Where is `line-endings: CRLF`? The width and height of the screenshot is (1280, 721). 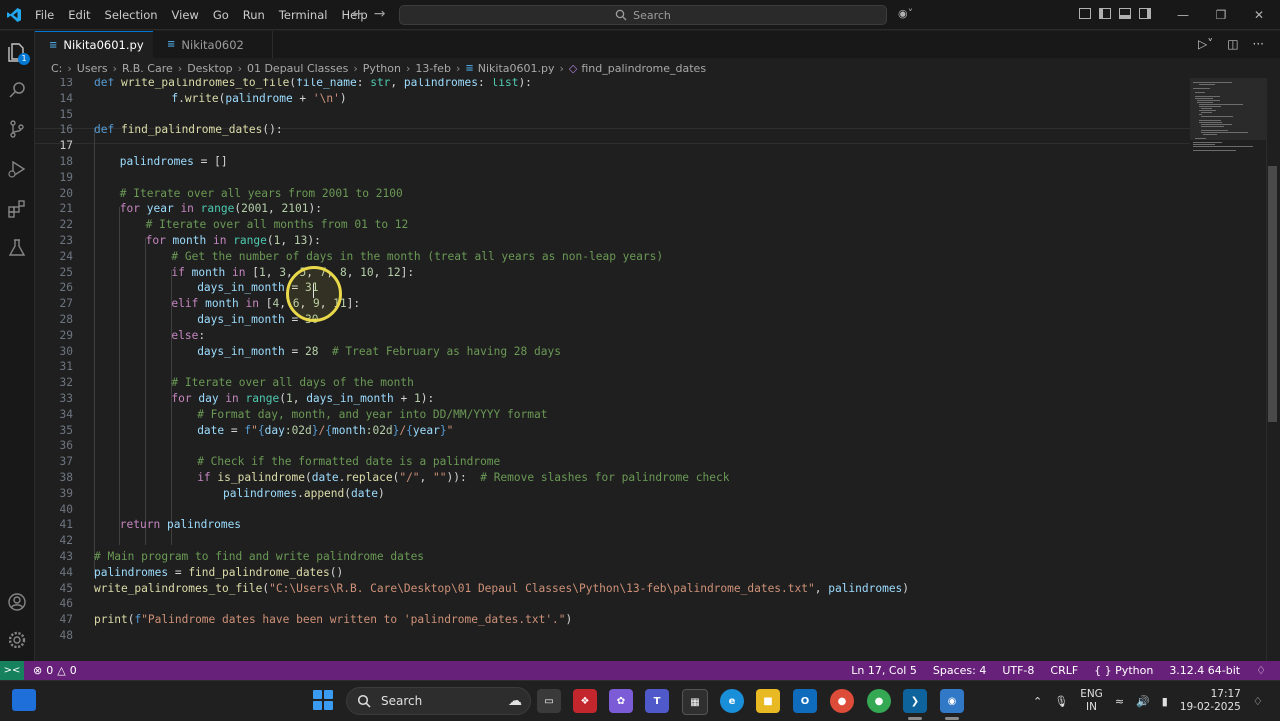 line-endings: CRLF is located at coordinates (1064, 670).